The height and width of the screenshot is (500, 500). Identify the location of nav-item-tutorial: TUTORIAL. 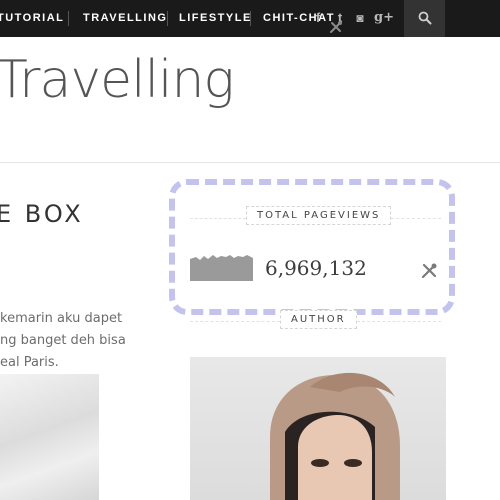
(32, 18).